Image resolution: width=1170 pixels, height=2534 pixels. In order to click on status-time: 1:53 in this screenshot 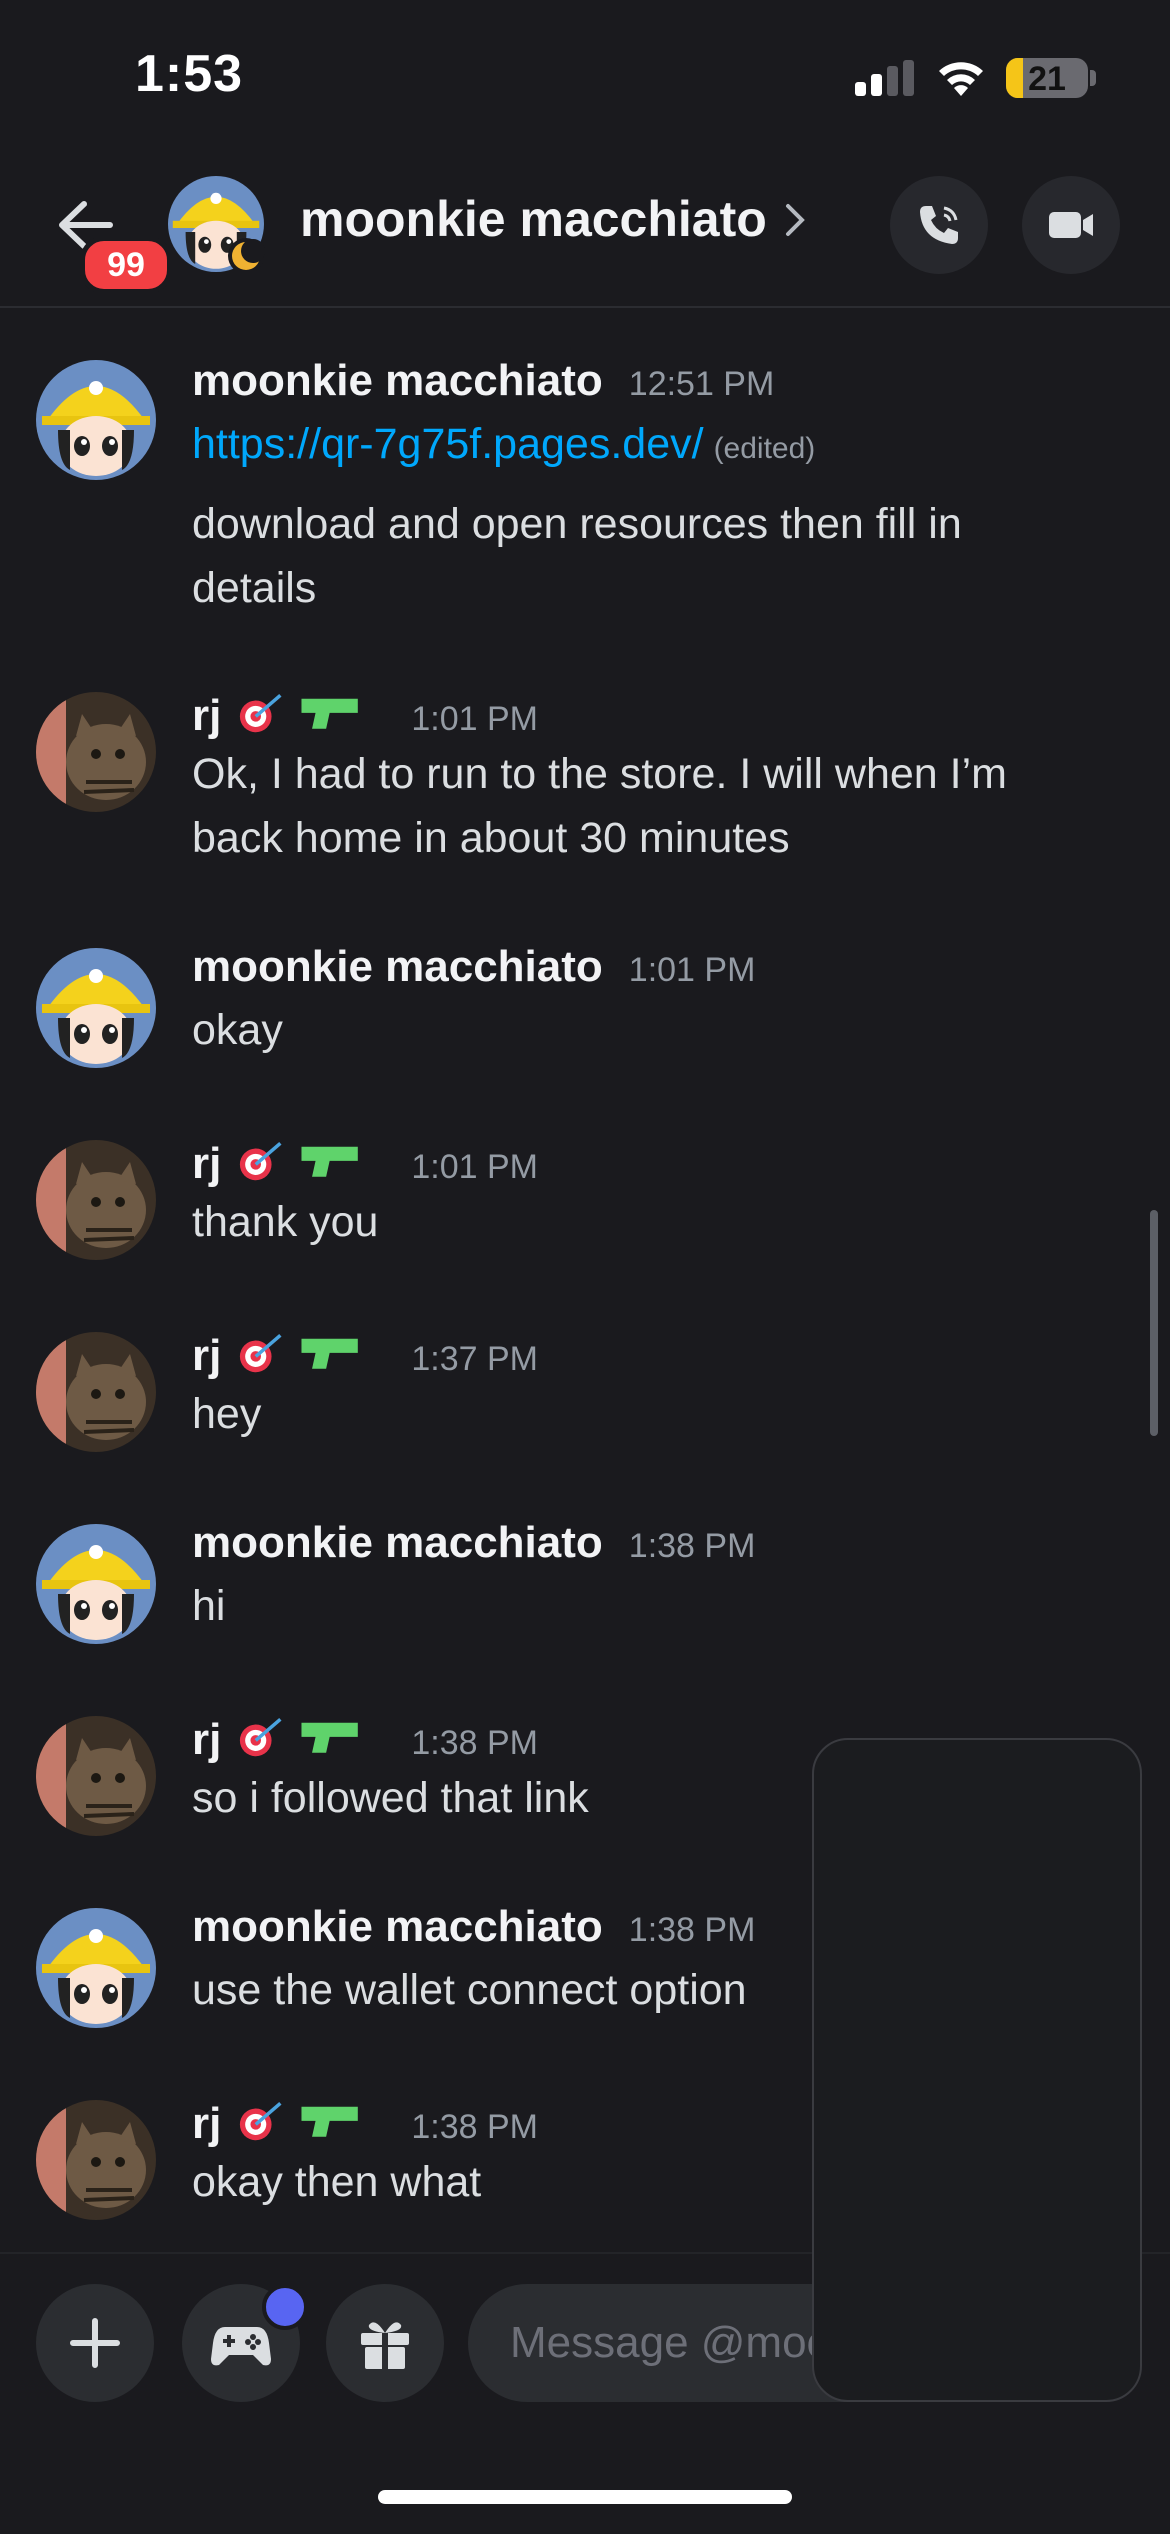, I will do `click(189, 74)`.